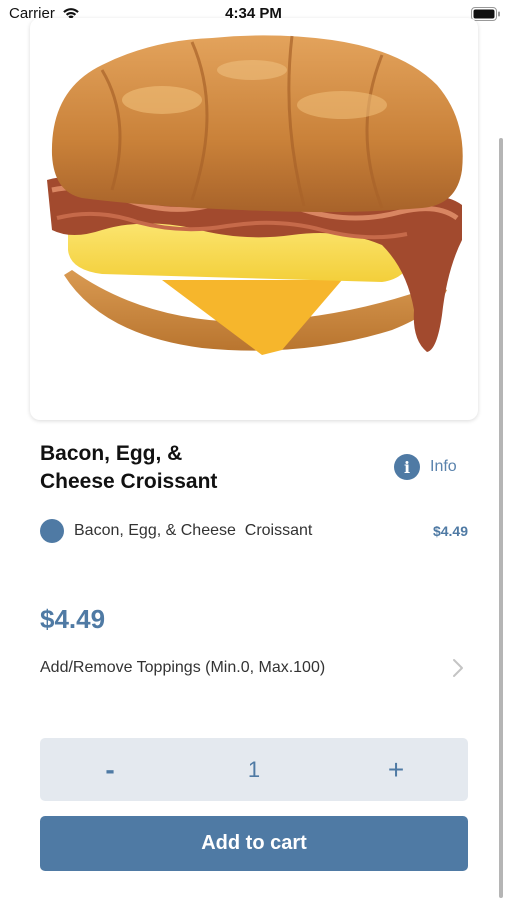 The width and height of the screenshot is (507, 900). Describe the element at coordinates (485, 14) in the screenshot. I see `battery-icon` at that location.